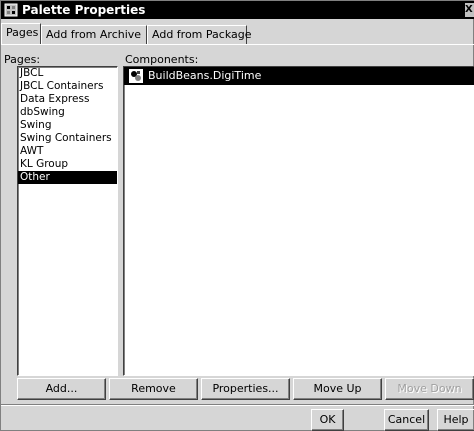 The image size is (474, 431). What do you see at coordinates (237, 405) in the screenshot?
I see `separator-highlight` at bounding box center [237, 405].